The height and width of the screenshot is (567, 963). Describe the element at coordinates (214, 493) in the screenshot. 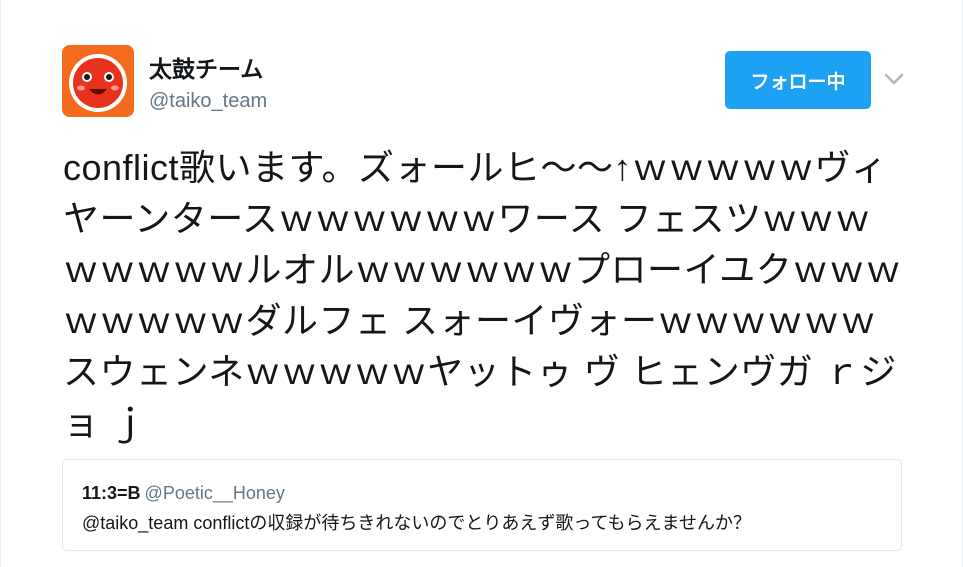

I see `quoted-tweet-handle: @Poetic__Honey` at that location.